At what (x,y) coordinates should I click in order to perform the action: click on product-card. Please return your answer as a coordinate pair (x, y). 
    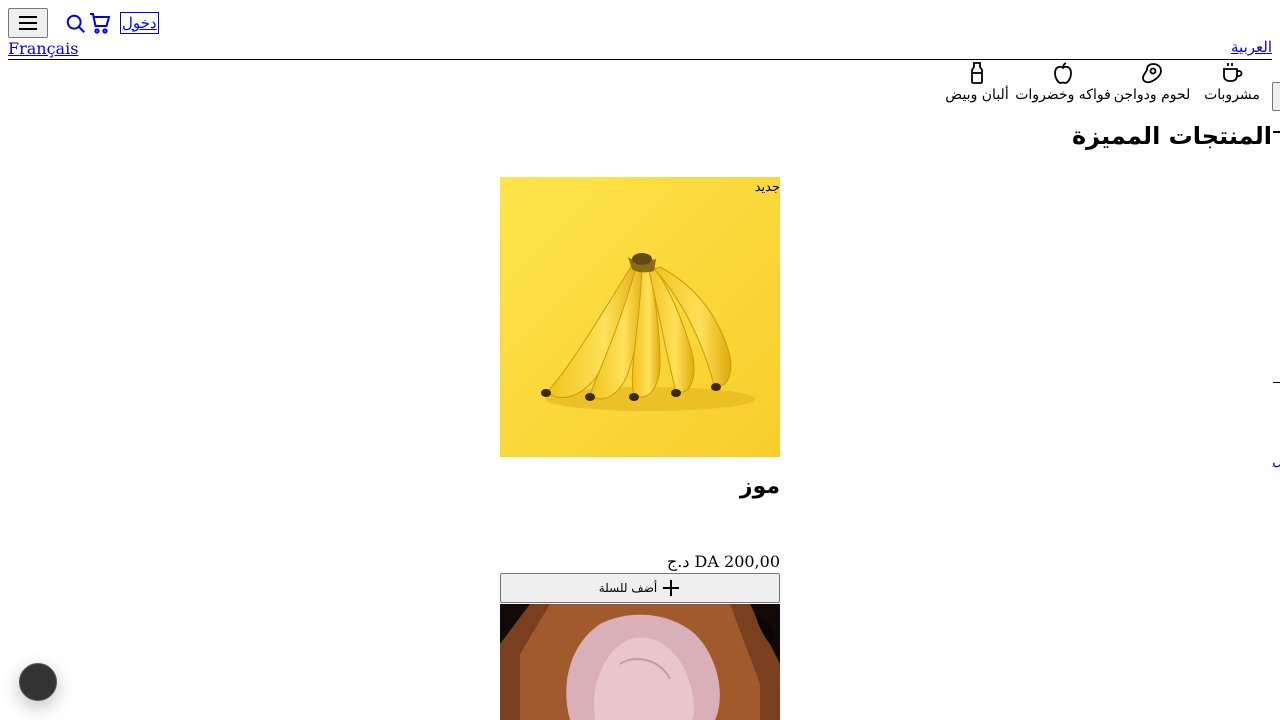
    Looking at the image, I should click on (640, 662).